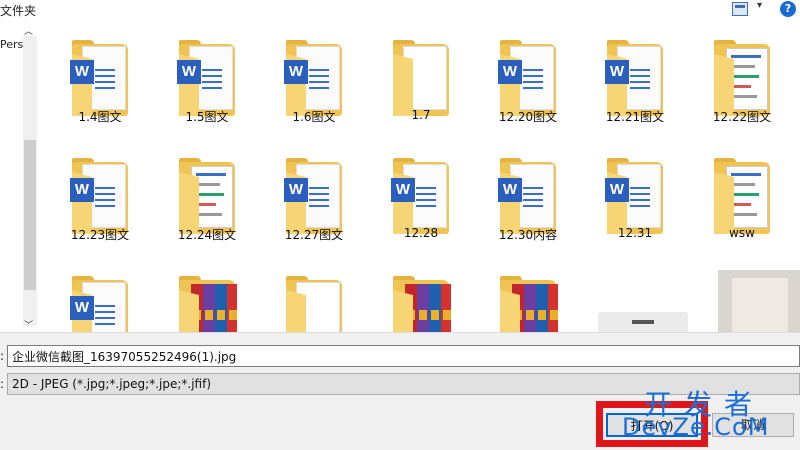  Describe the element at coordinates (314, 78) in the screenshot. I see `file-item: W 1.6图文` at that location.